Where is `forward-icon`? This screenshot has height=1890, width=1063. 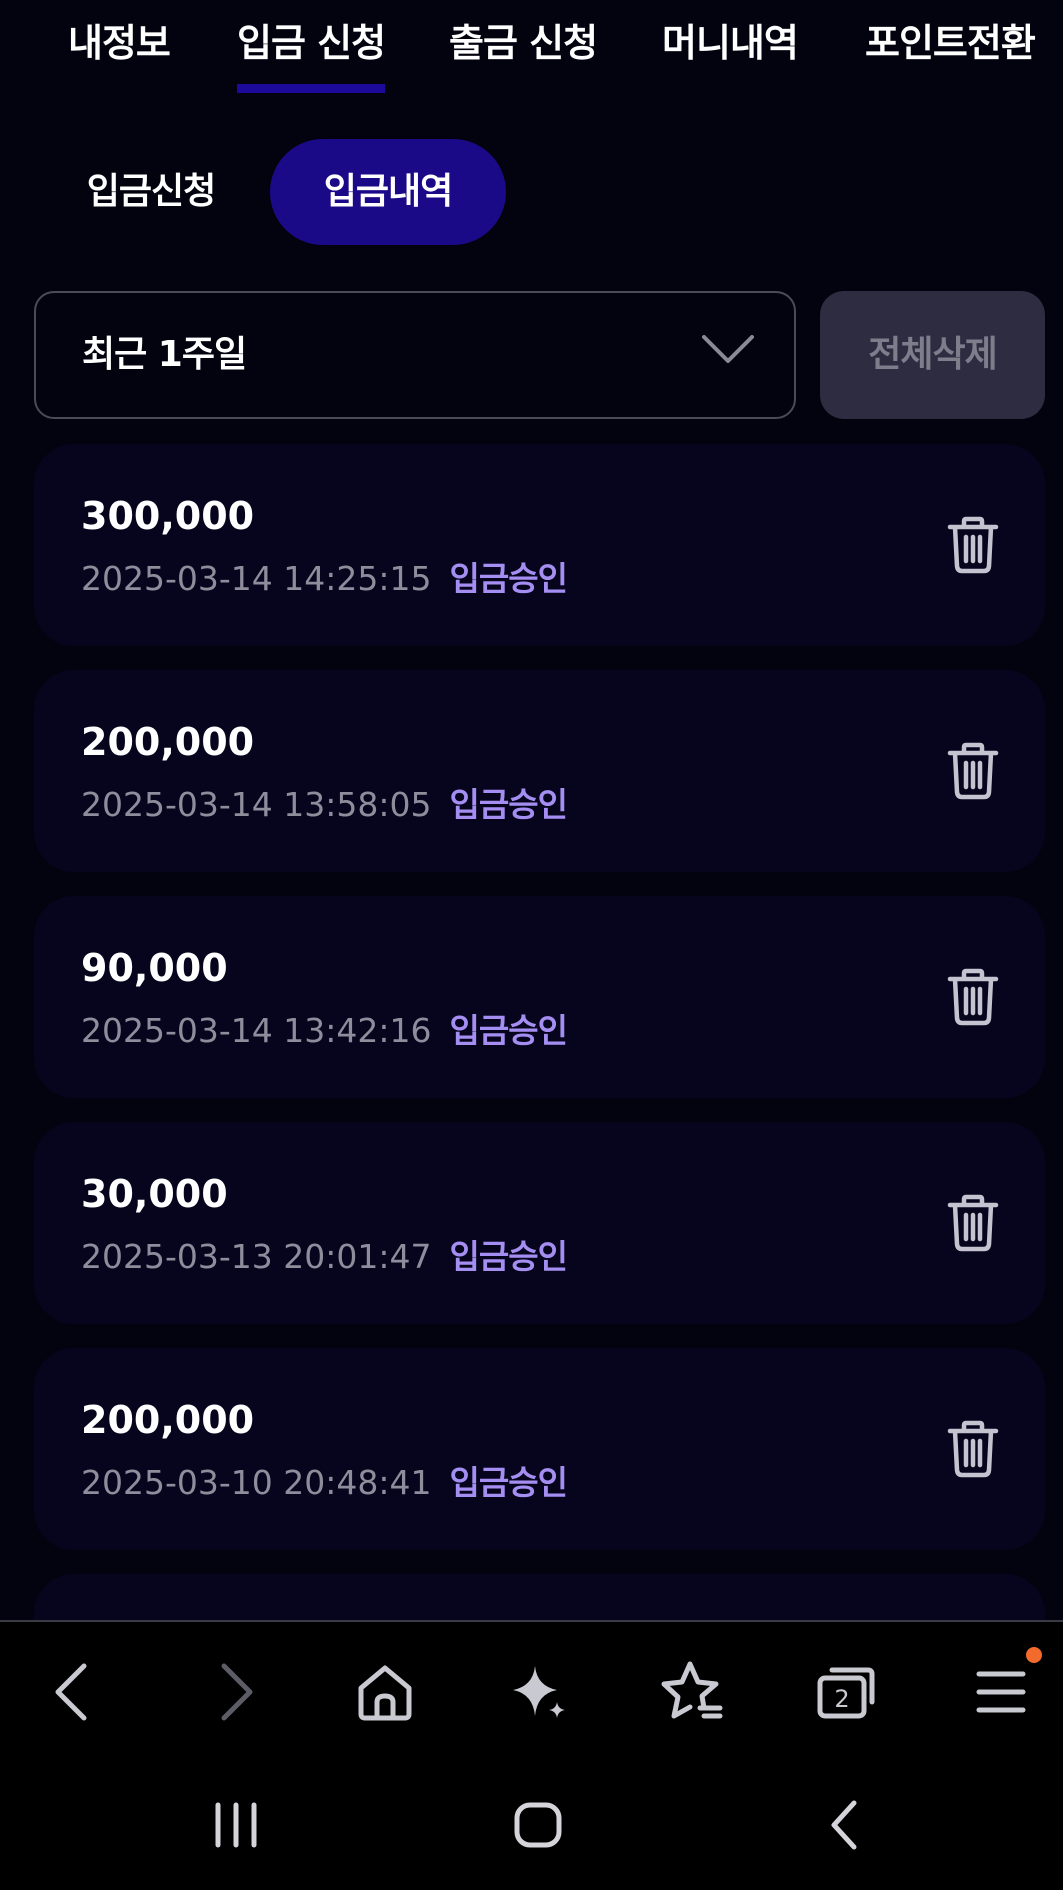
forward-icon is located at coordinates (234, 1692).